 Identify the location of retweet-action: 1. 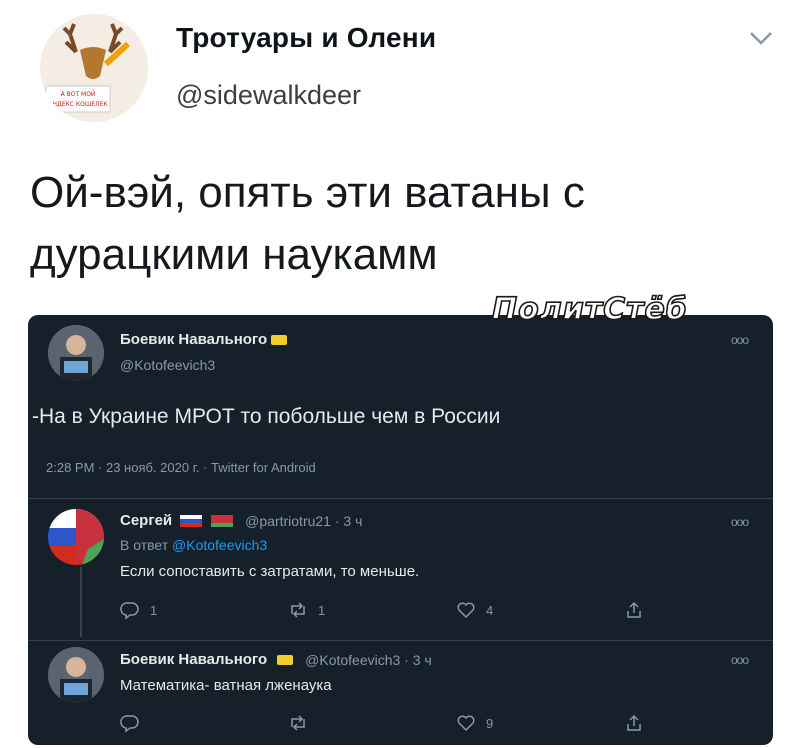
(306, 610).